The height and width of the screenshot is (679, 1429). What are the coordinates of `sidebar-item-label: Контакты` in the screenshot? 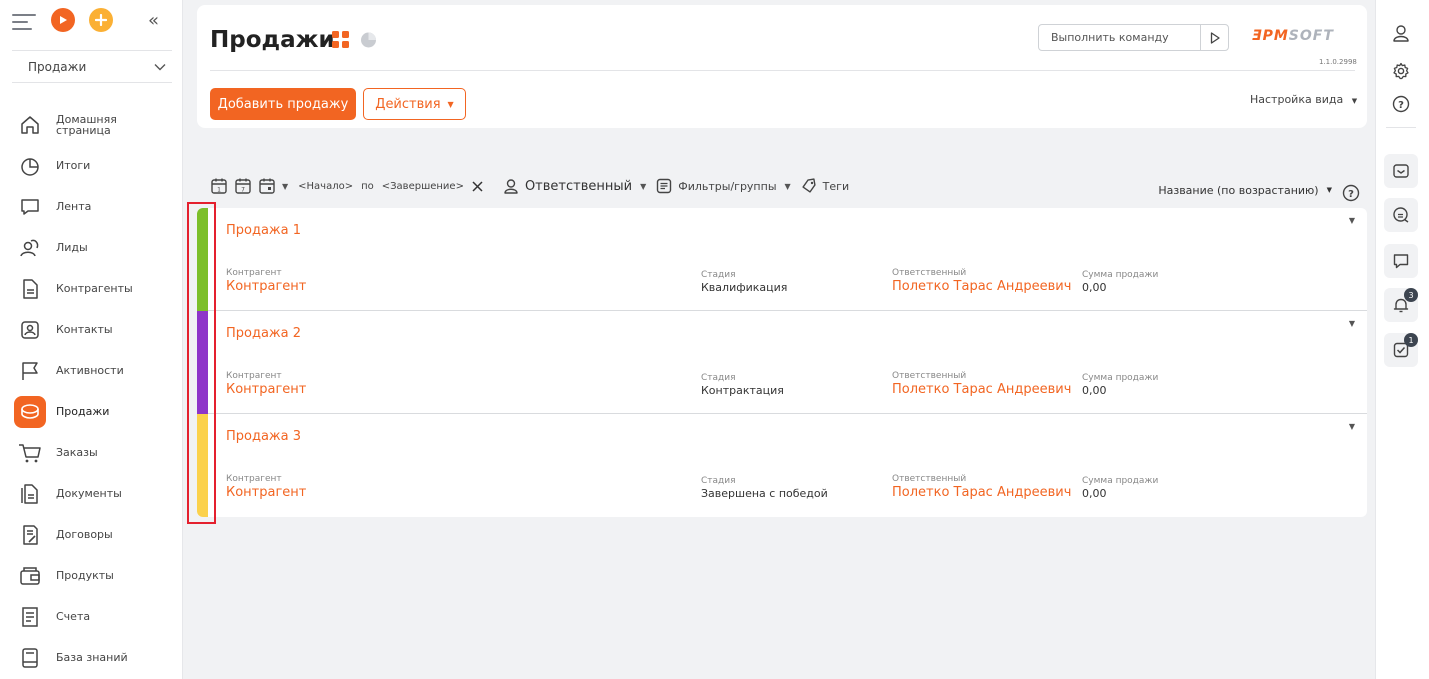 It's located at (84, 329).